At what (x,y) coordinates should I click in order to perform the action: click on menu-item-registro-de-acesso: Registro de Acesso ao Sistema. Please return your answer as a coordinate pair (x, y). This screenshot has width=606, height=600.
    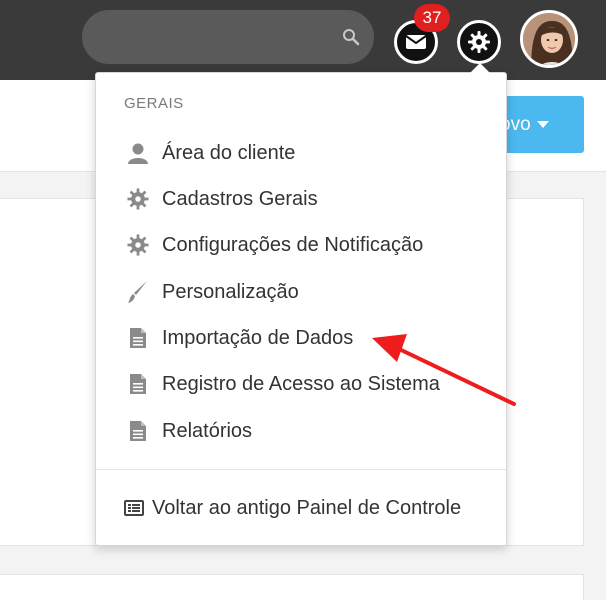
    Looking at the image, I should click on (283, 384).